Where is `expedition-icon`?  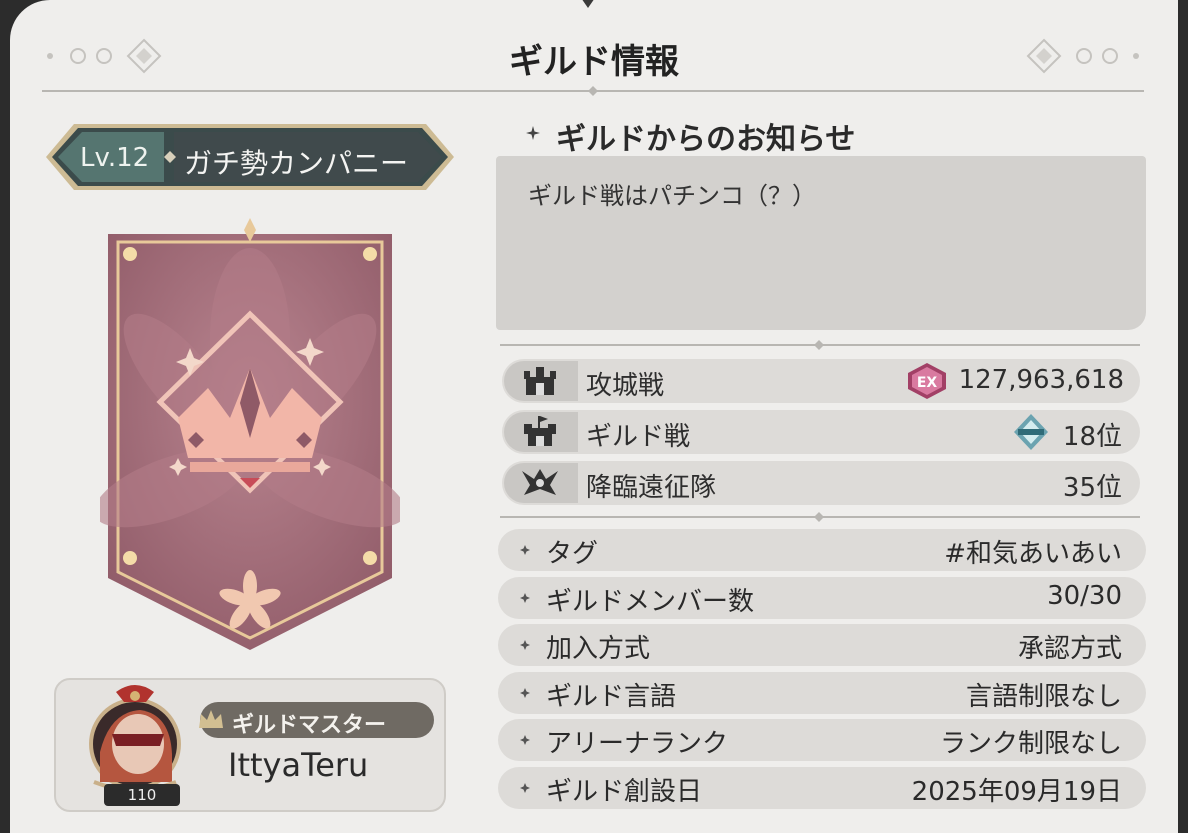
expedition-icon is located at coordinates (540, 482).